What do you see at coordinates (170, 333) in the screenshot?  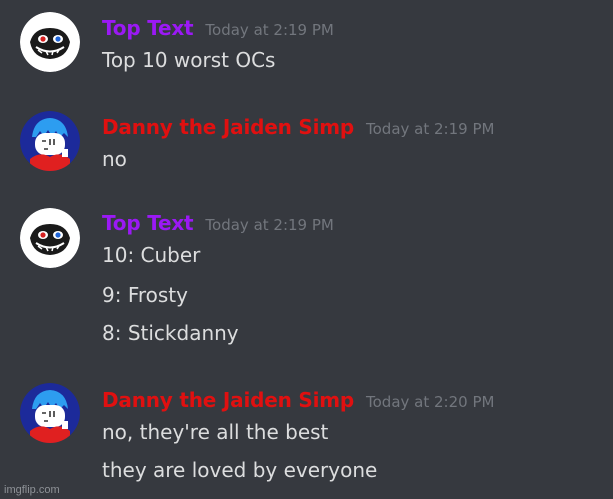 I see `message-text: 8: Stickdanny` at bounding box center [170, 333].